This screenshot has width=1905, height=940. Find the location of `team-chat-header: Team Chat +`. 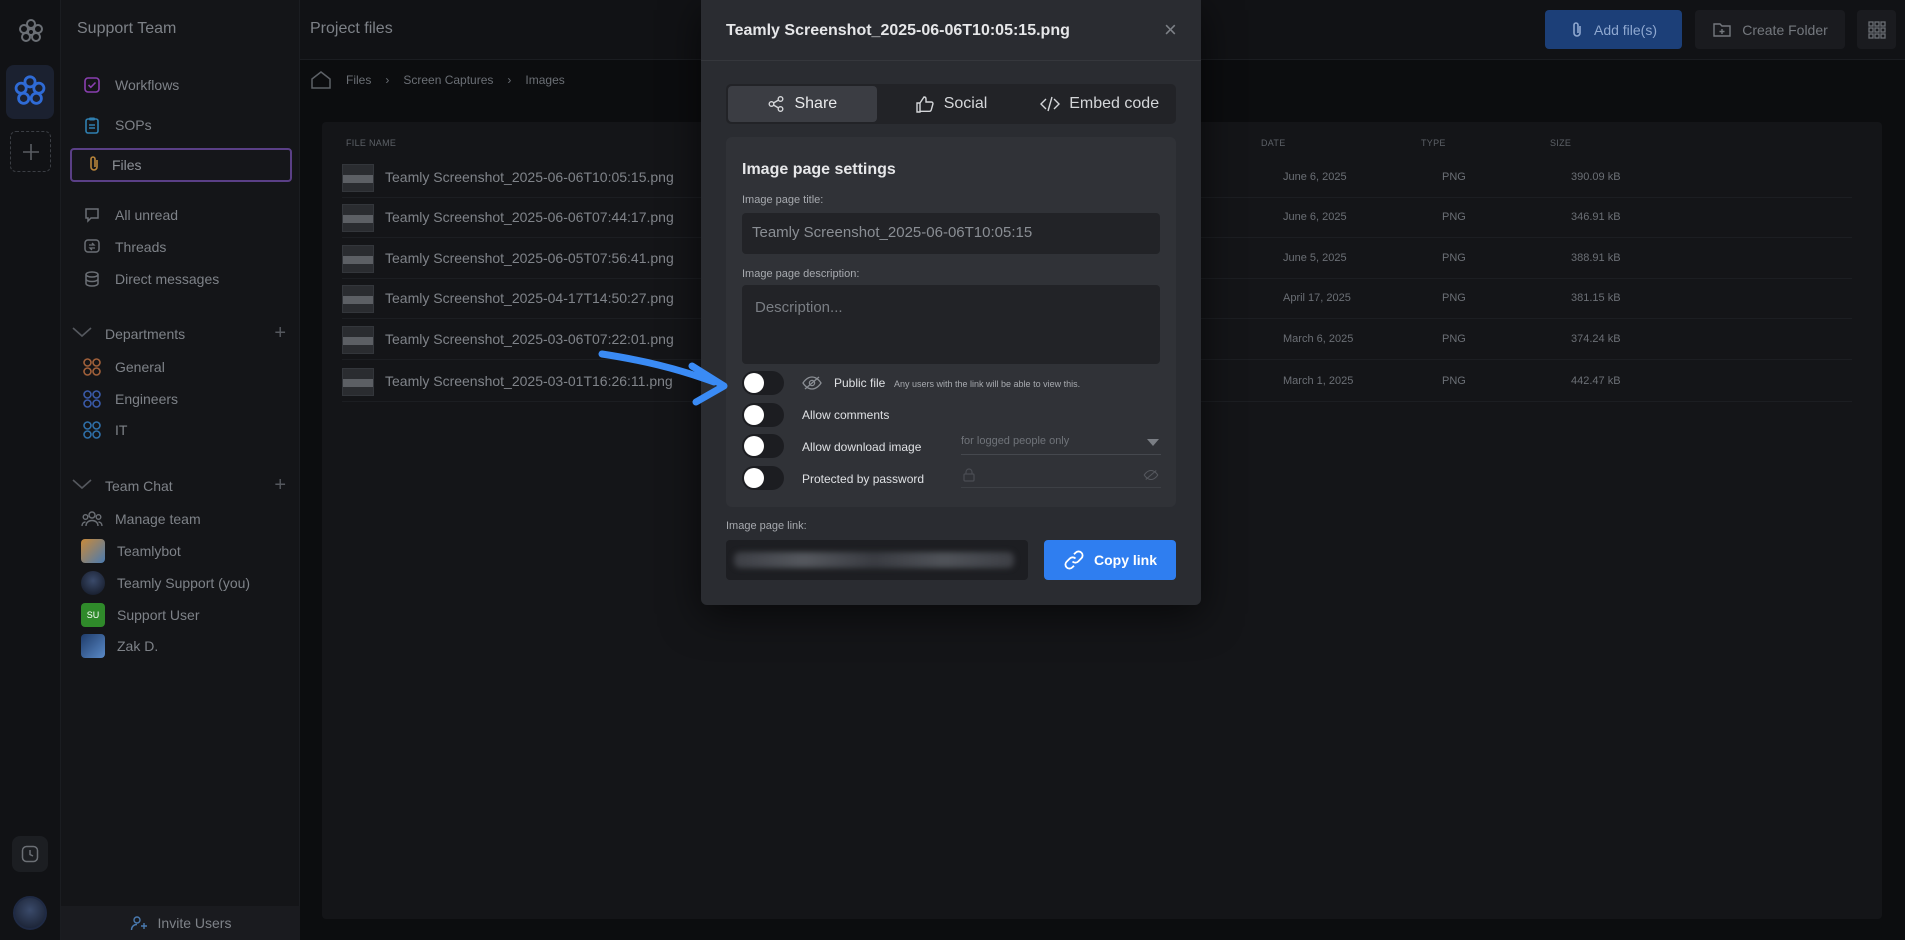

team-chat-header: Team Chat + is located at coordinates (178, 485).